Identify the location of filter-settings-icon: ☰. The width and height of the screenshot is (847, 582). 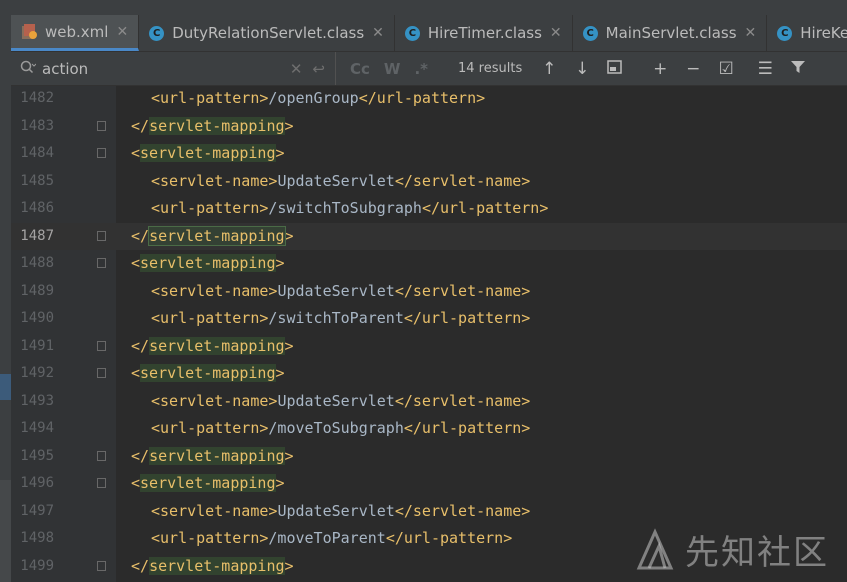
(765, 69).